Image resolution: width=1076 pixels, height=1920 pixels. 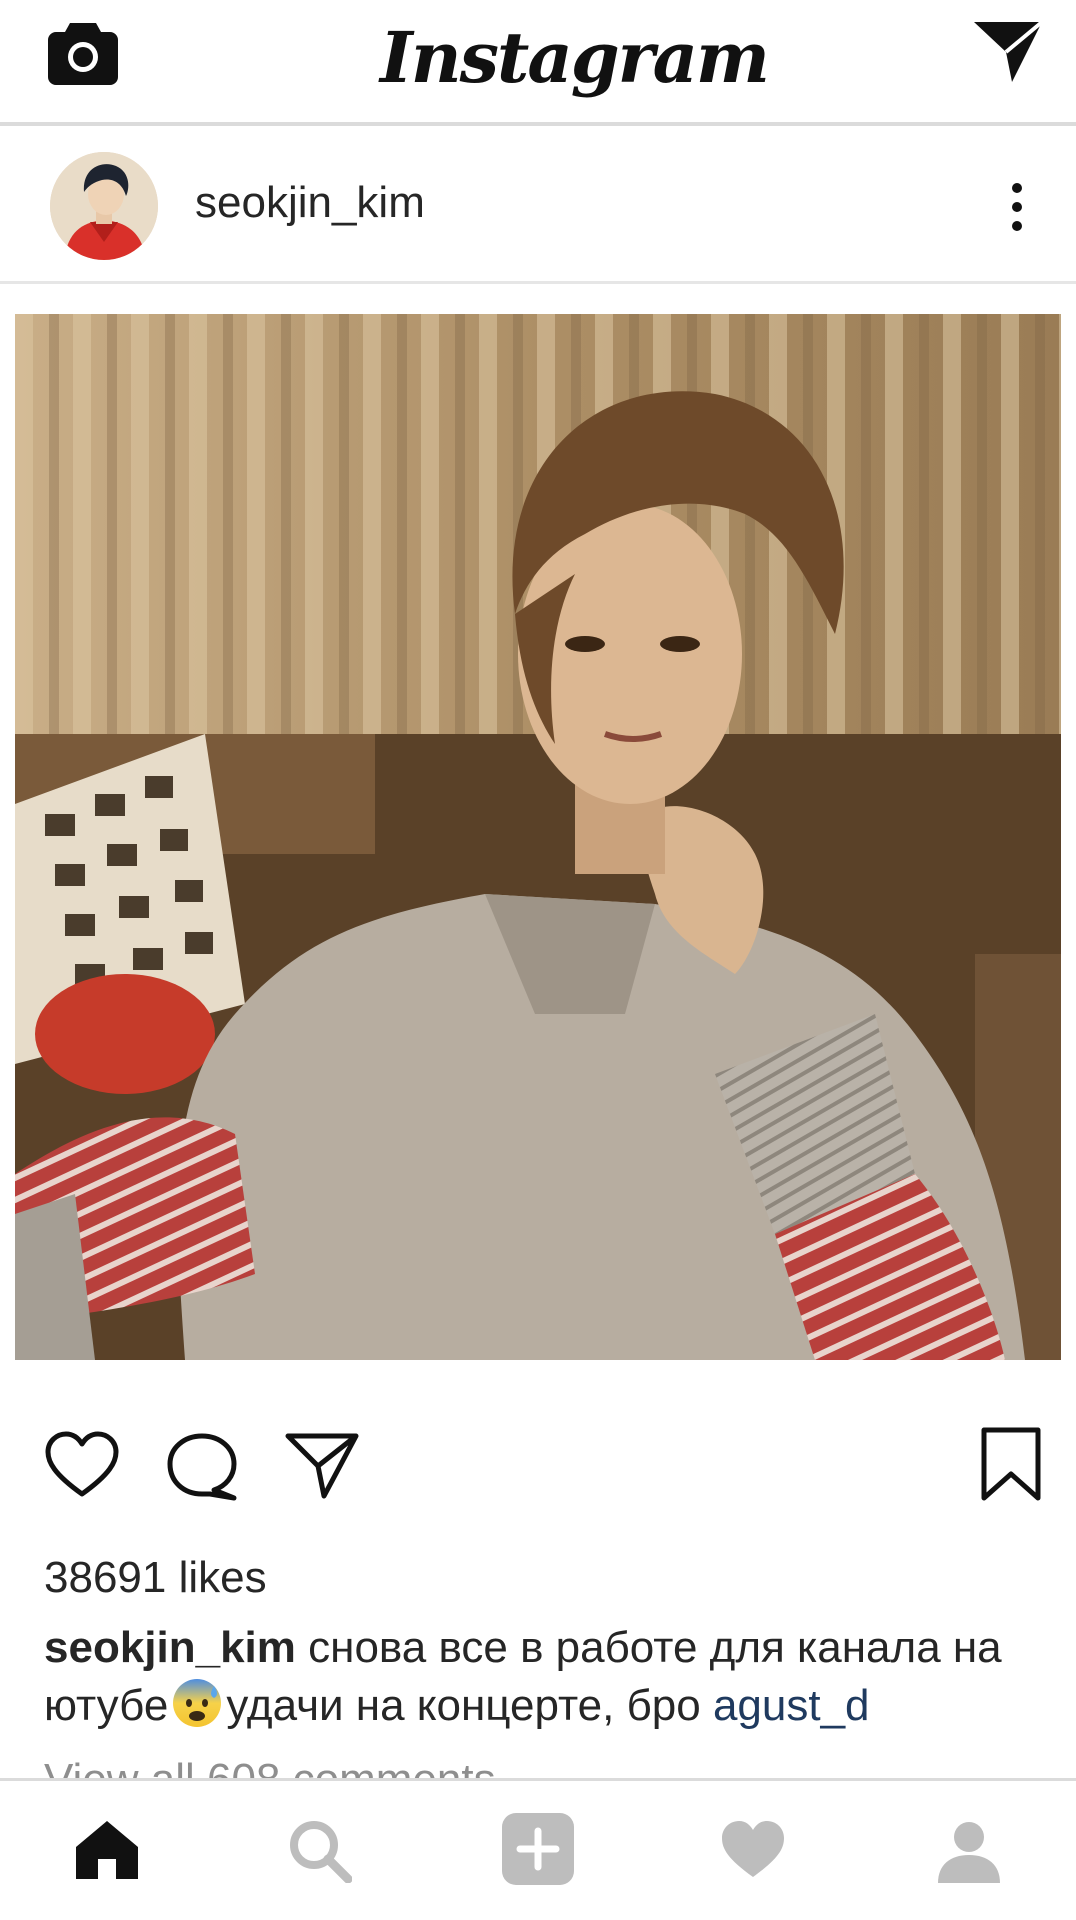 What do you see at coordinates (1017, 207) in the screenshot?
I see `more-options-icon` at bounding box center [1017, 207].